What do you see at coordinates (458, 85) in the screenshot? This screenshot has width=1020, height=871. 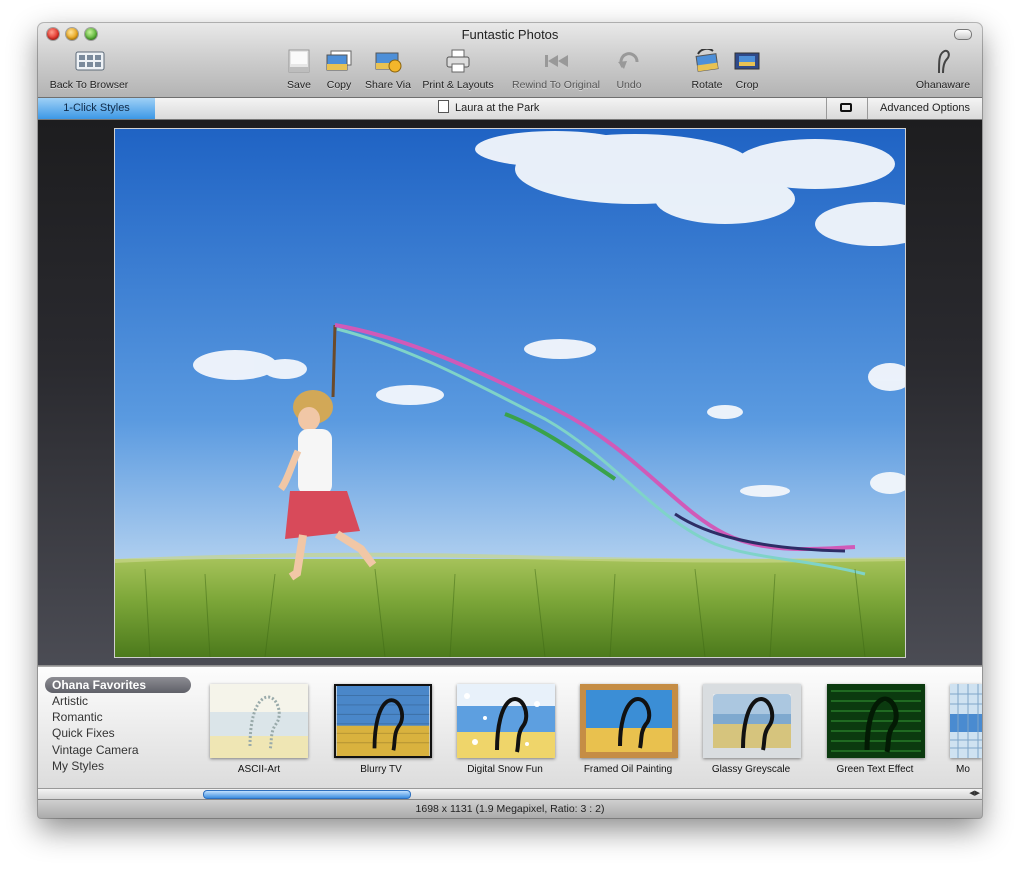 I see `print-layouts-label: Print & Layouts` at bounding box center [458, 85].